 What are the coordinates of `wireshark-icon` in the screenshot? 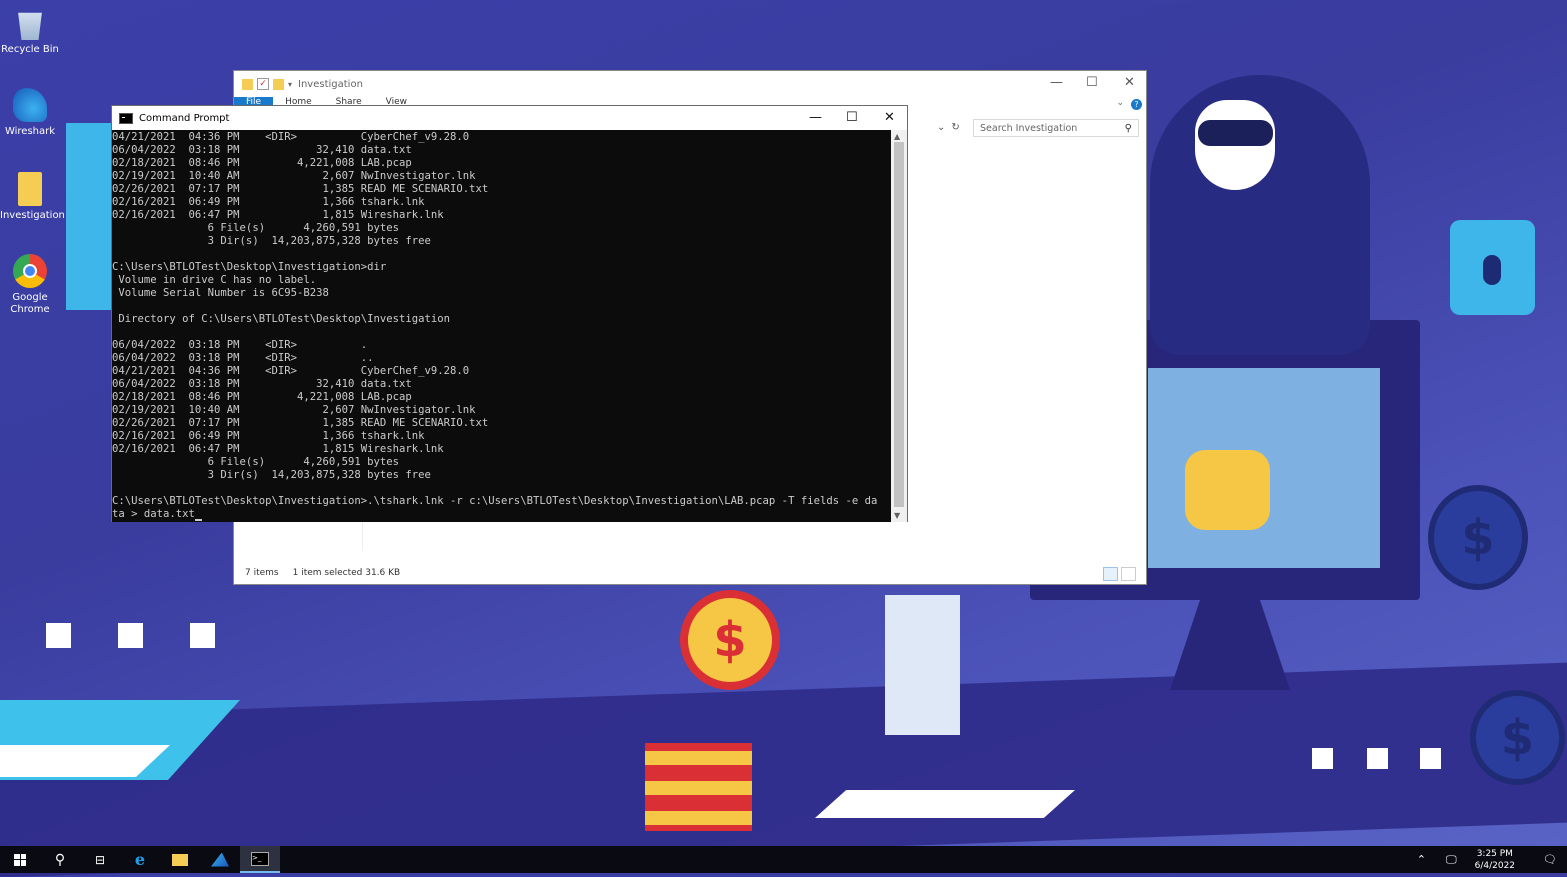 It's located at (220, 859).